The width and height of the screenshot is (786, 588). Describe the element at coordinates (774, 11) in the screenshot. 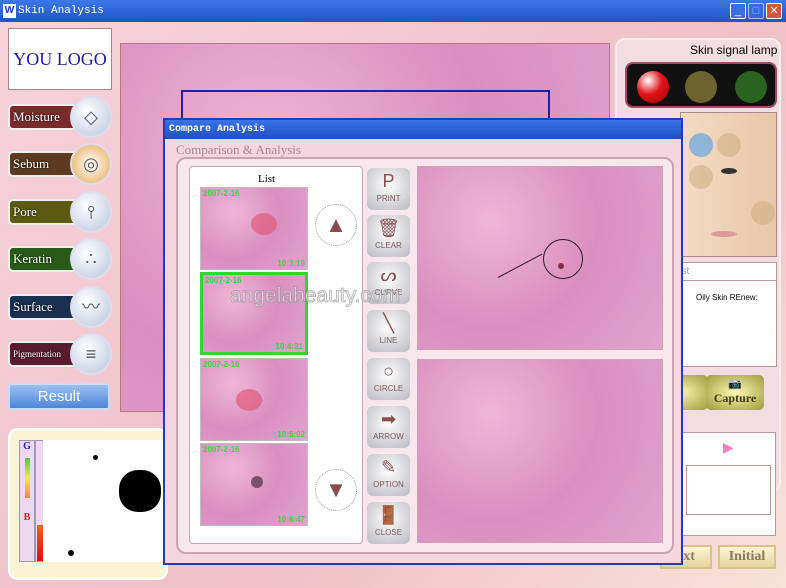

I see `close-button: ✕` at that location.